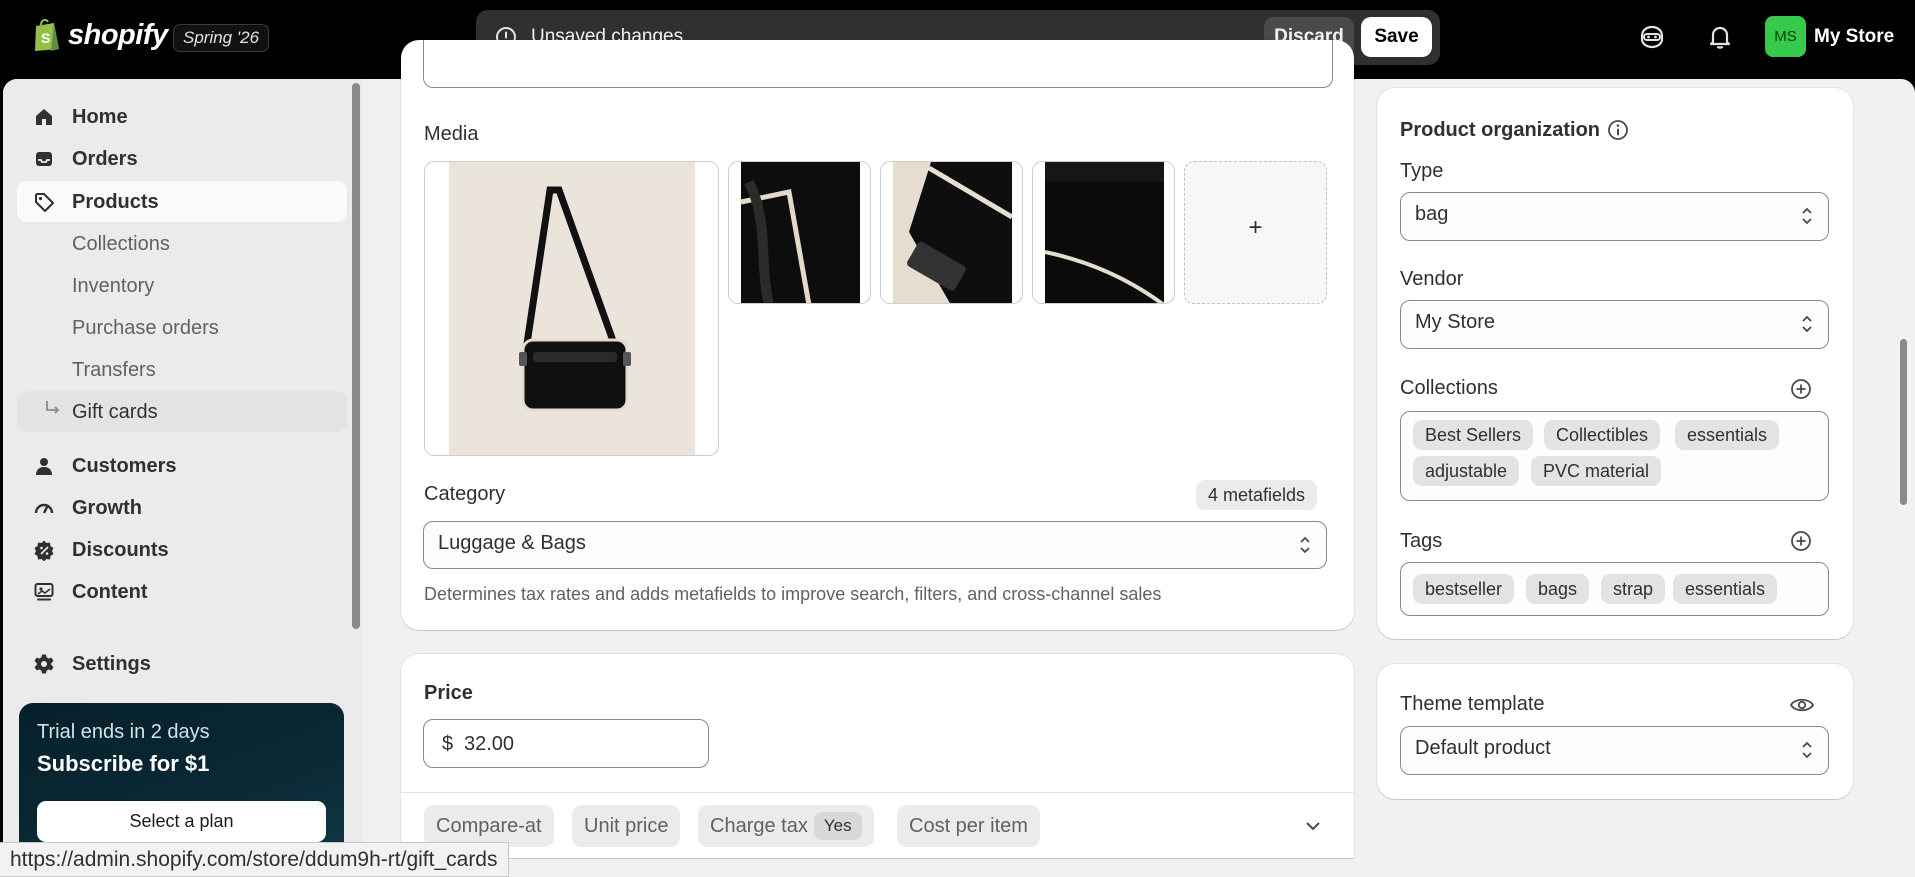 The image size is (1915, 877). I want to click on sub-arrow-icon, so click(53, 407).